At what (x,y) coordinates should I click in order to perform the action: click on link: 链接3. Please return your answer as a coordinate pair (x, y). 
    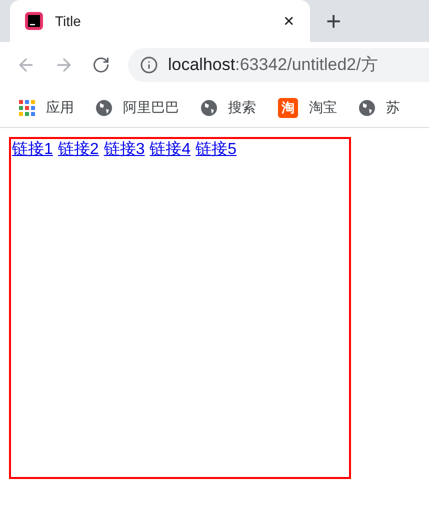
    Looking at the image, I should click on (124, 150).